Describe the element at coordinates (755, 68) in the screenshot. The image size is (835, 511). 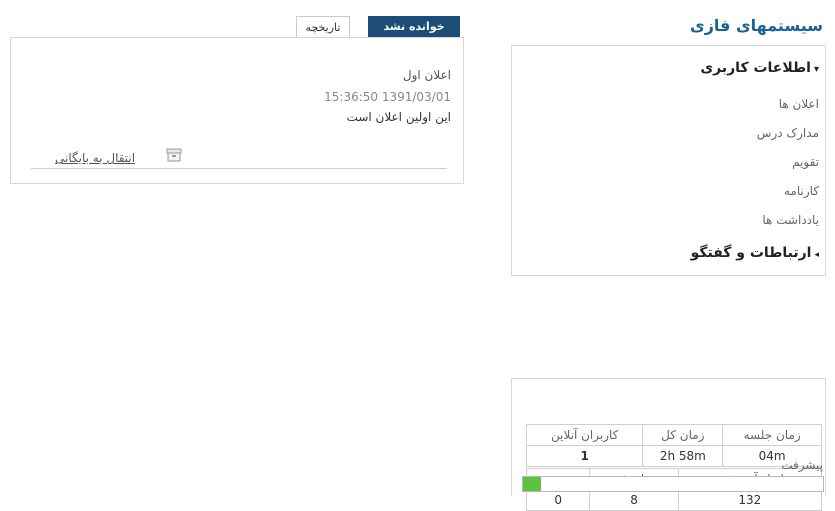
I see `nav-section-user-info-label: اطلاعات کاربری` at that location.